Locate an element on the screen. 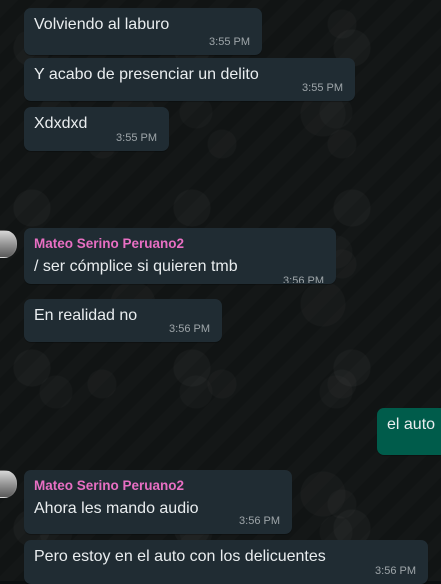 The image size is (441, 584). message-text: Volviendo al laburo is located at coordinates (102, 24).